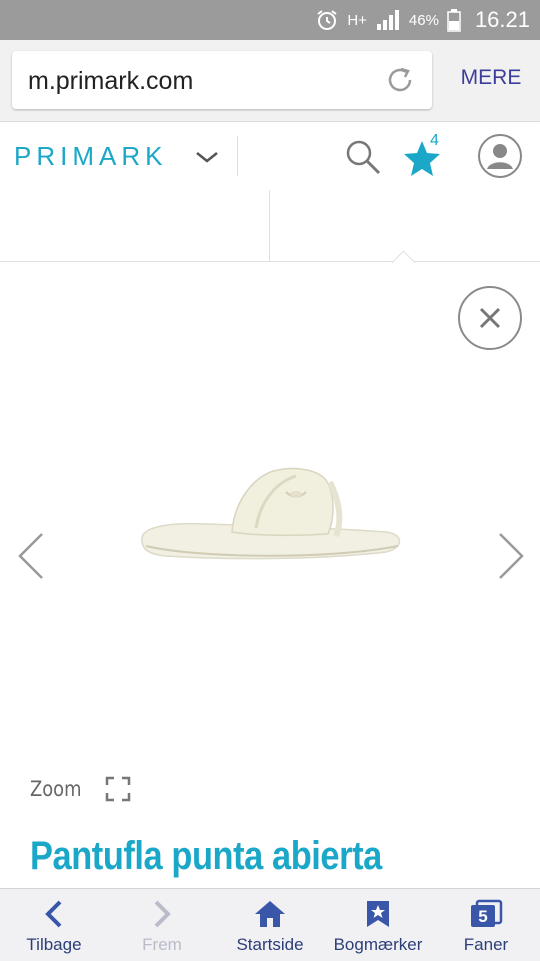 This screenshot has width=540, height=961. I want to click on site-header: PRIMARK 4, so click(270, 156).